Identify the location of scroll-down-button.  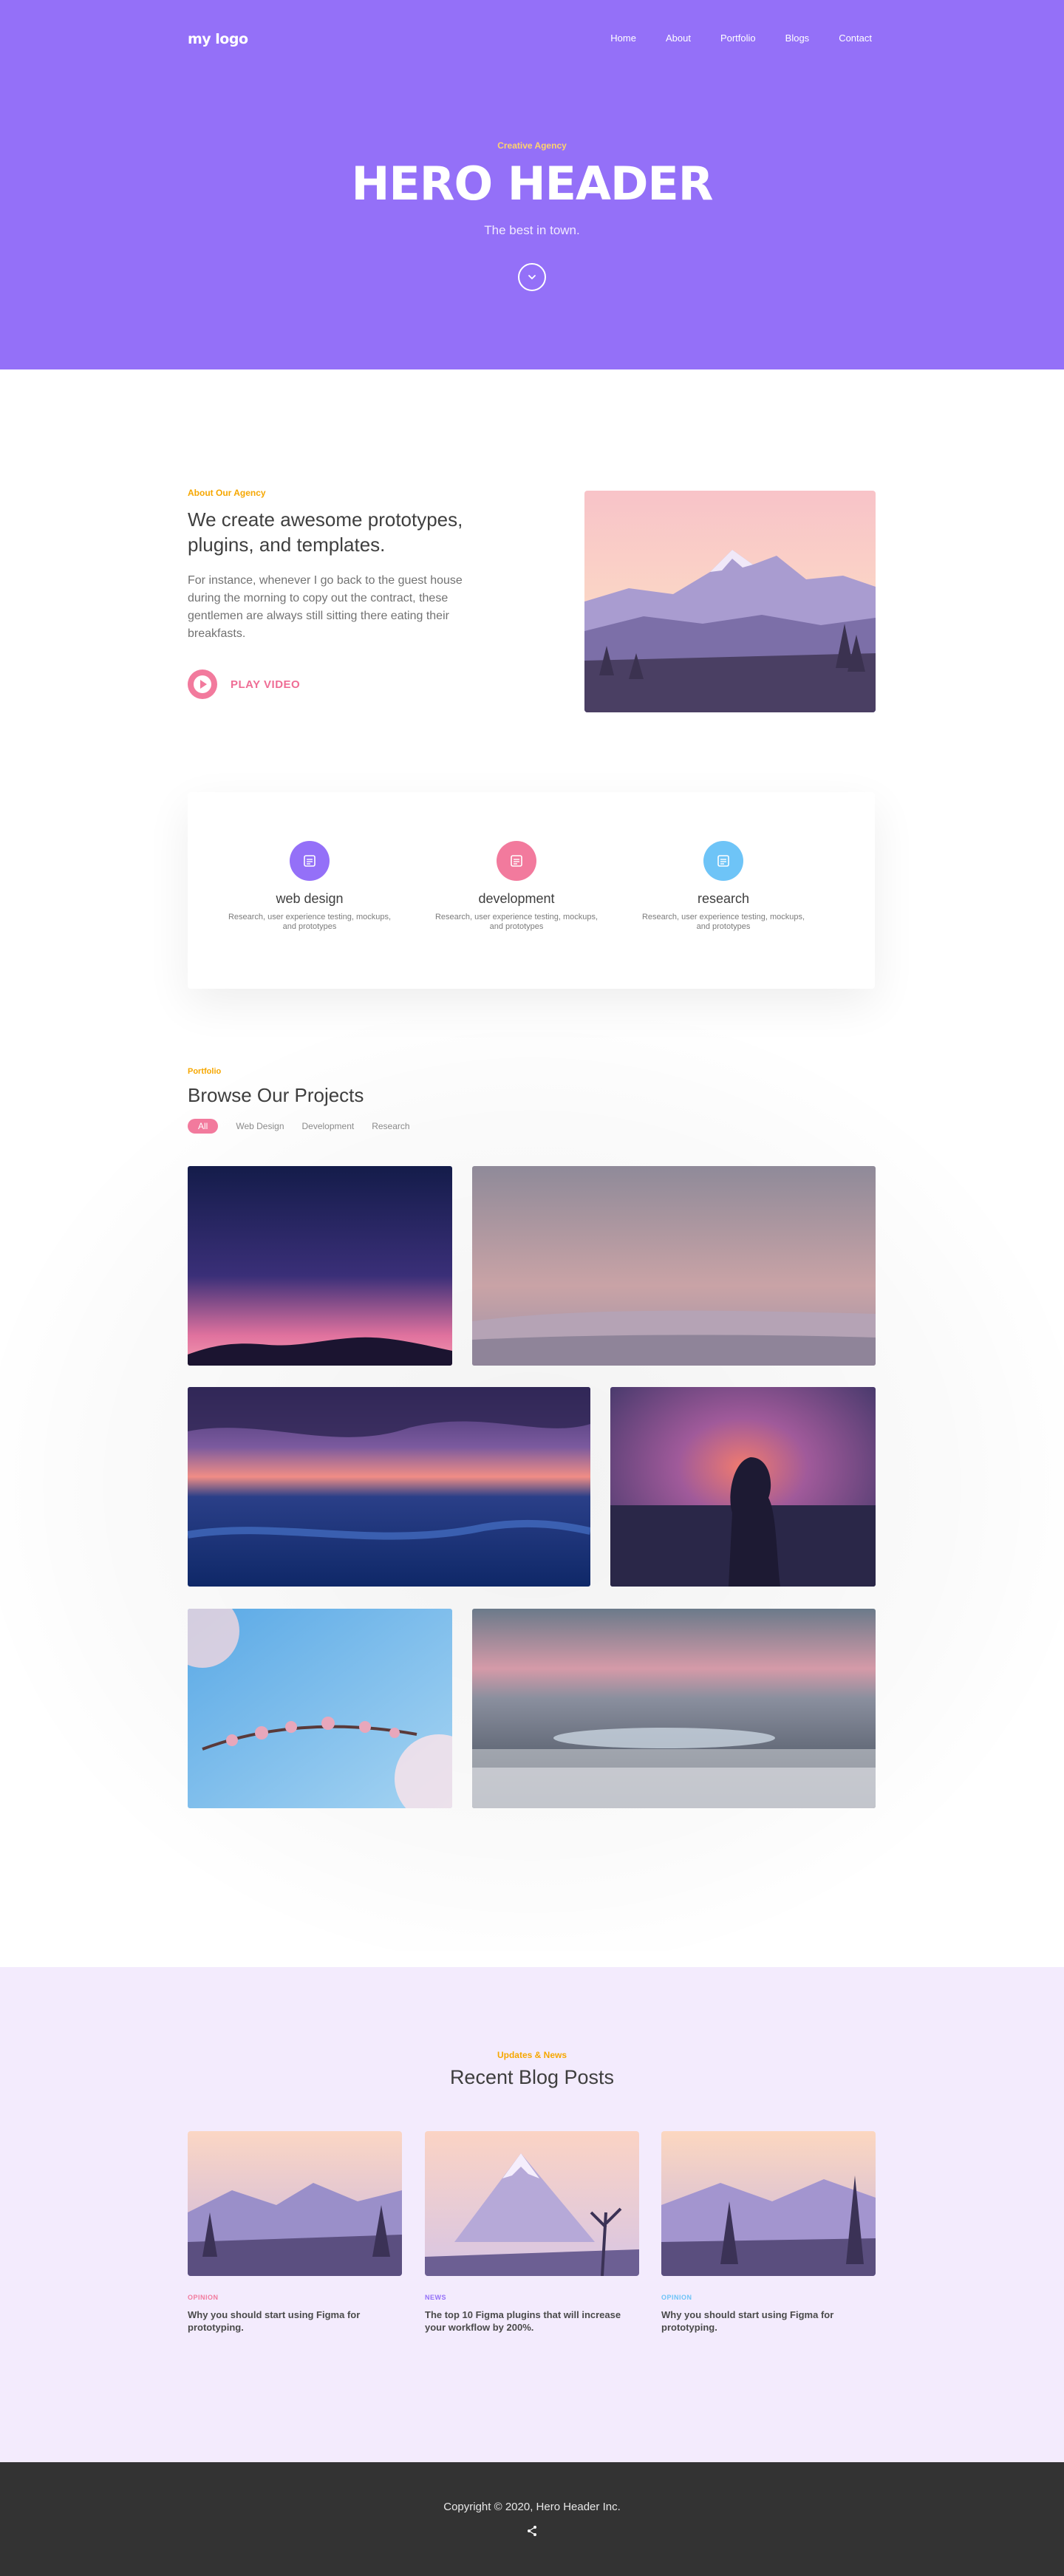
(532, 277).